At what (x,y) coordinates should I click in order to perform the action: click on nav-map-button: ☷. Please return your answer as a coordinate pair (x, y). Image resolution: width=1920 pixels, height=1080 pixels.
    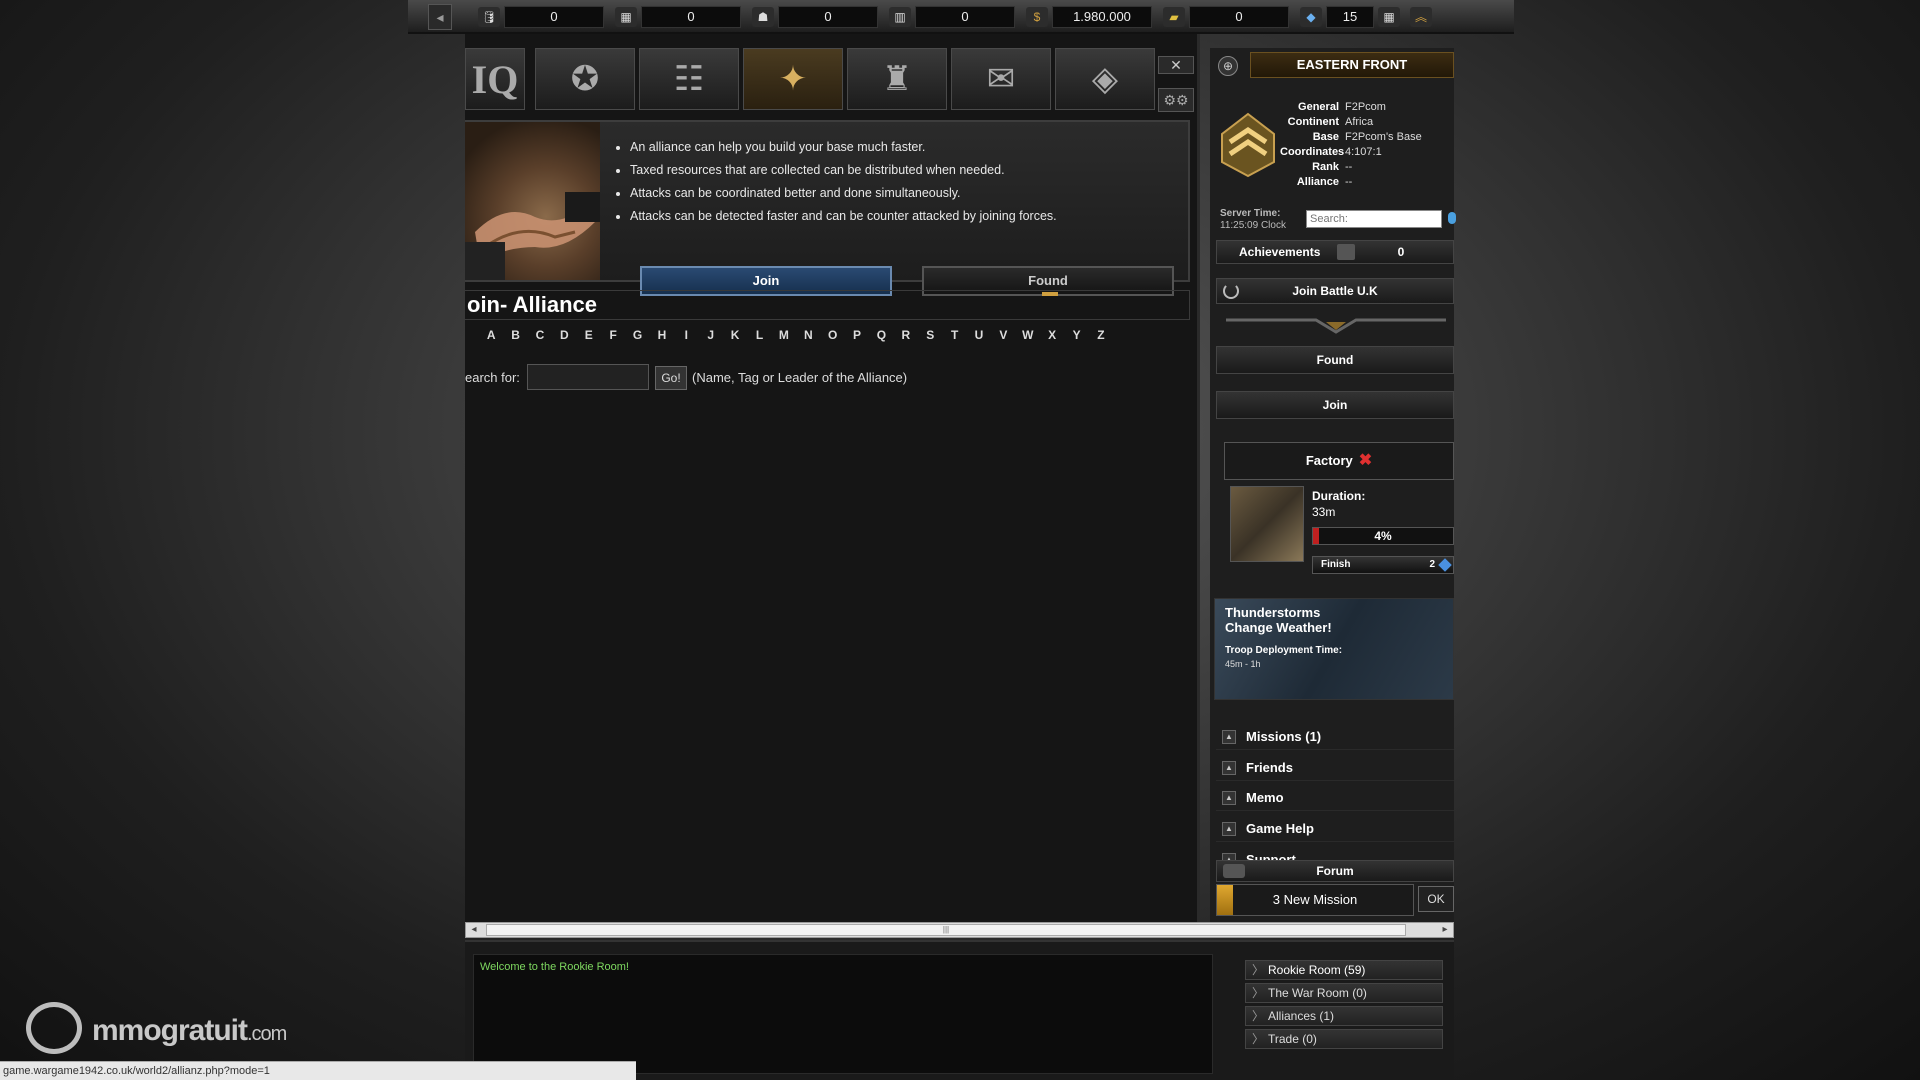
    Looking at the image, I should click on (689, 79).